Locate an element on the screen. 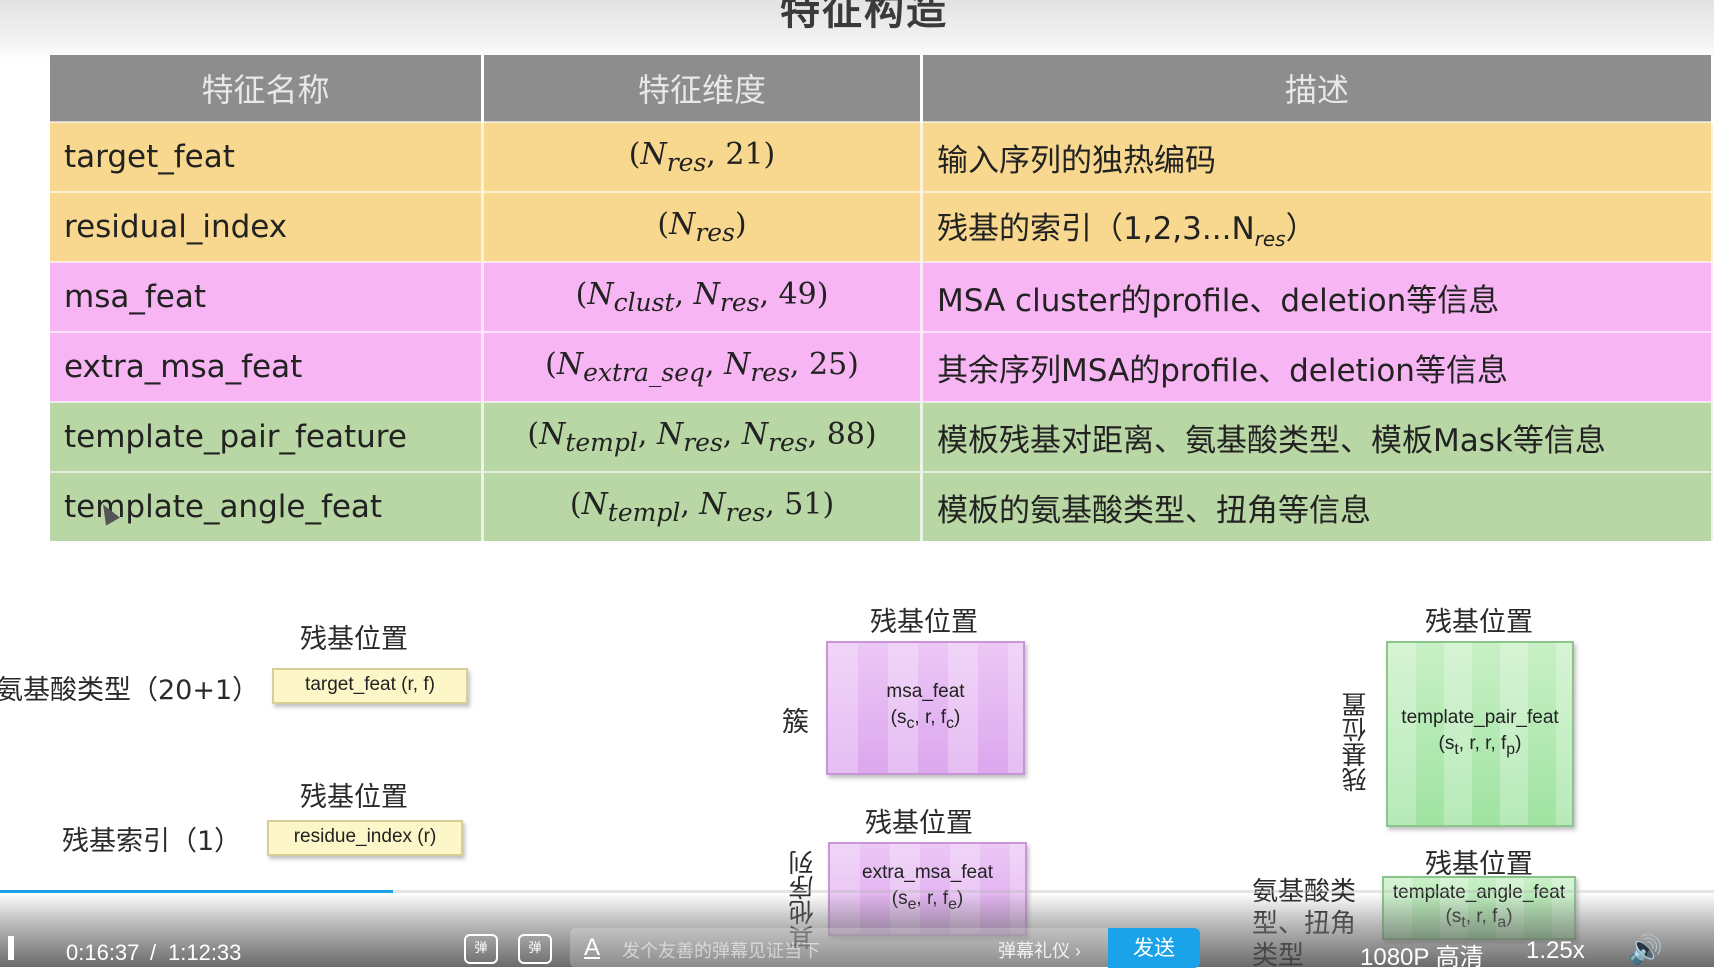 The width and height of the screenshot is (1714, 972). feature-dim: (Nres) is located at coordinates (702, 226).